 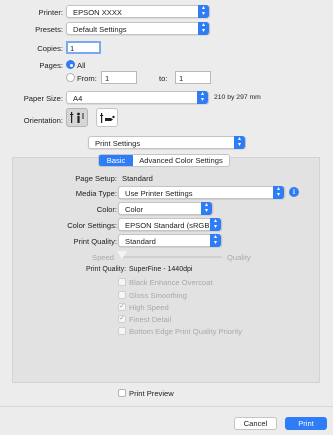 I want to click on pages-to-field: 1, so click(x=193, y=77).